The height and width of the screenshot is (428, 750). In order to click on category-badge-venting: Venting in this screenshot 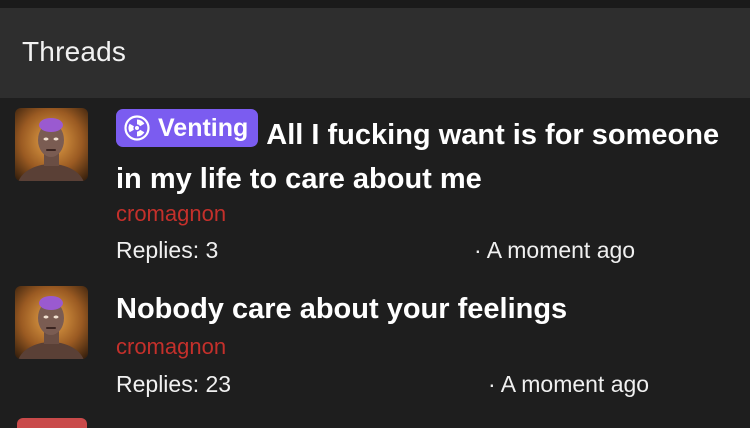, I will do `click(187, 128)`.